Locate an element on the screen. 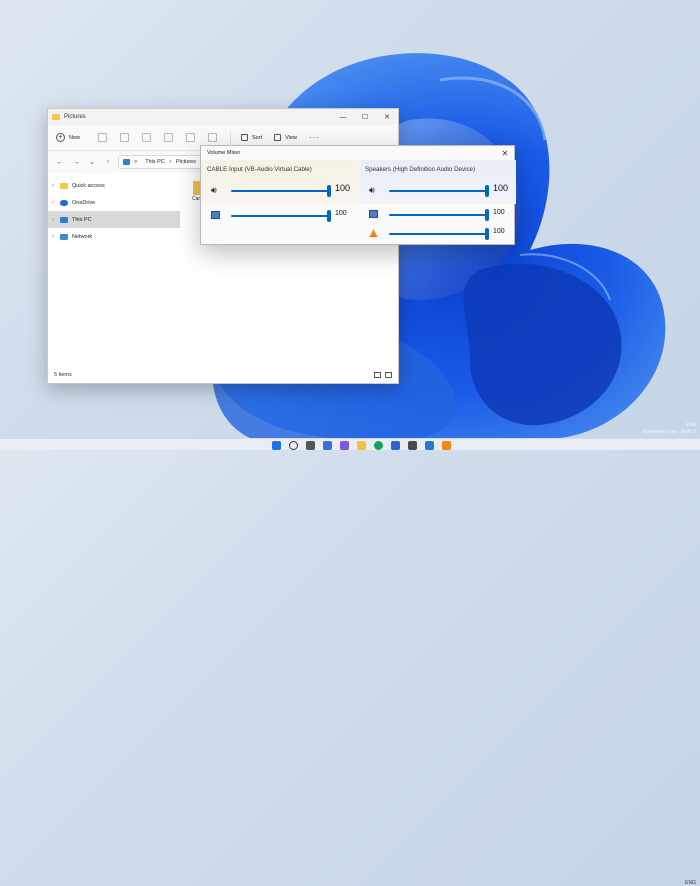 The image size is (700, 886). new-label: New is located at coordinates (75, 137).